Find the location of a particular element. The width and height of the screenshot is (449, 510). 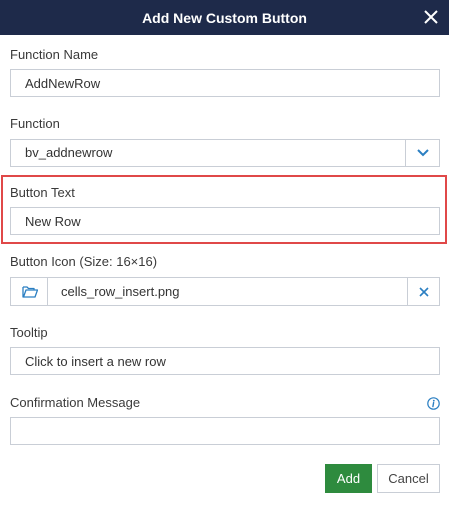

tooltip-input is located at coordinates (225, 361).